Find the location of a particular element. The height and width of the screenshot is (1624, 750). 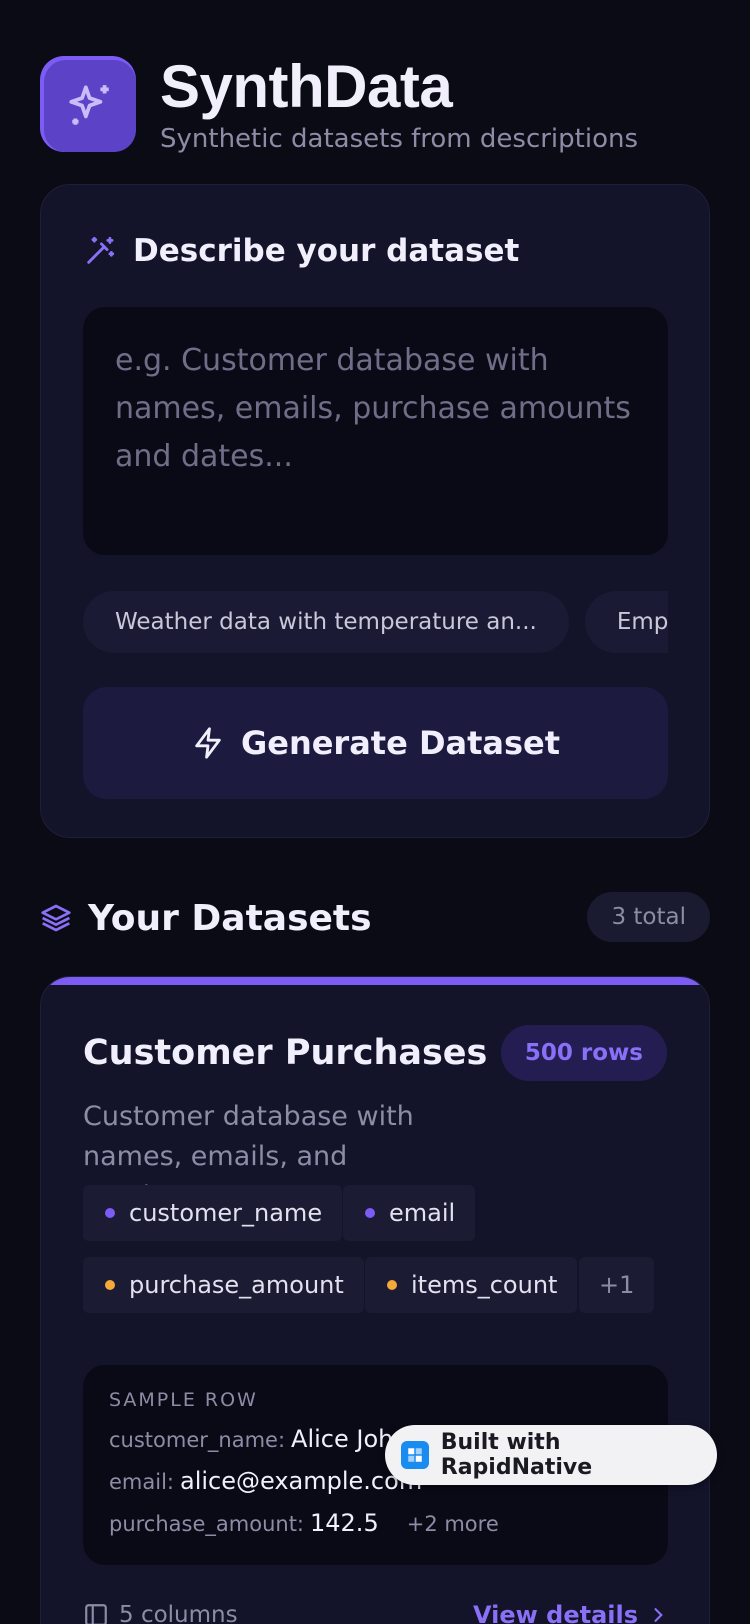

sample-value: Alice Joh is located at coordinates (342, 1439).